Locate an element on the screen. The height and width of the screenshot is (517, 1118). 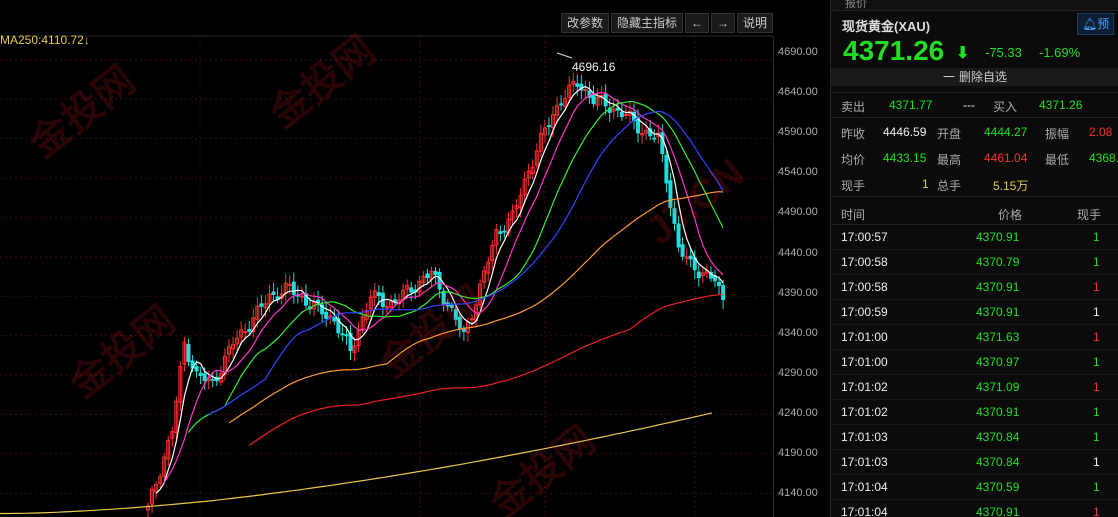
stat-value: 4433.15 is located at coordinates (905, 158).